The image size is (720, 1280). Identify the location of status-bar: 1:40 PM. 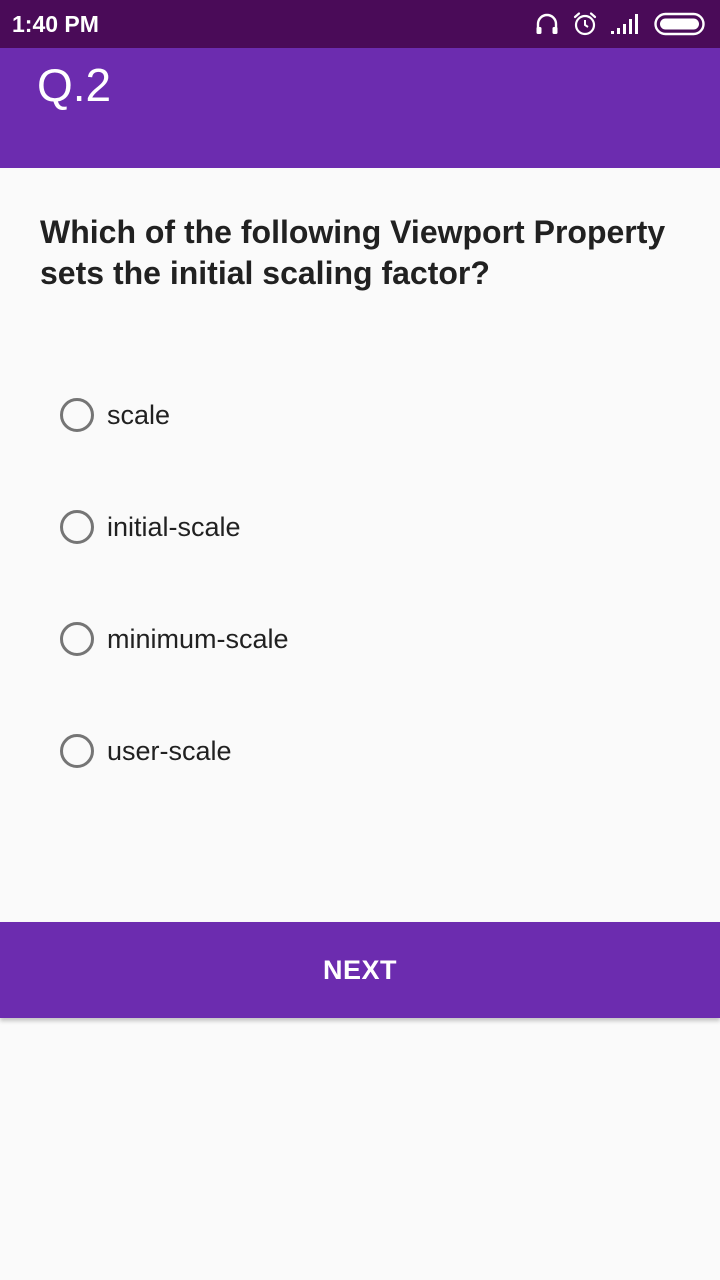
(360, 24).